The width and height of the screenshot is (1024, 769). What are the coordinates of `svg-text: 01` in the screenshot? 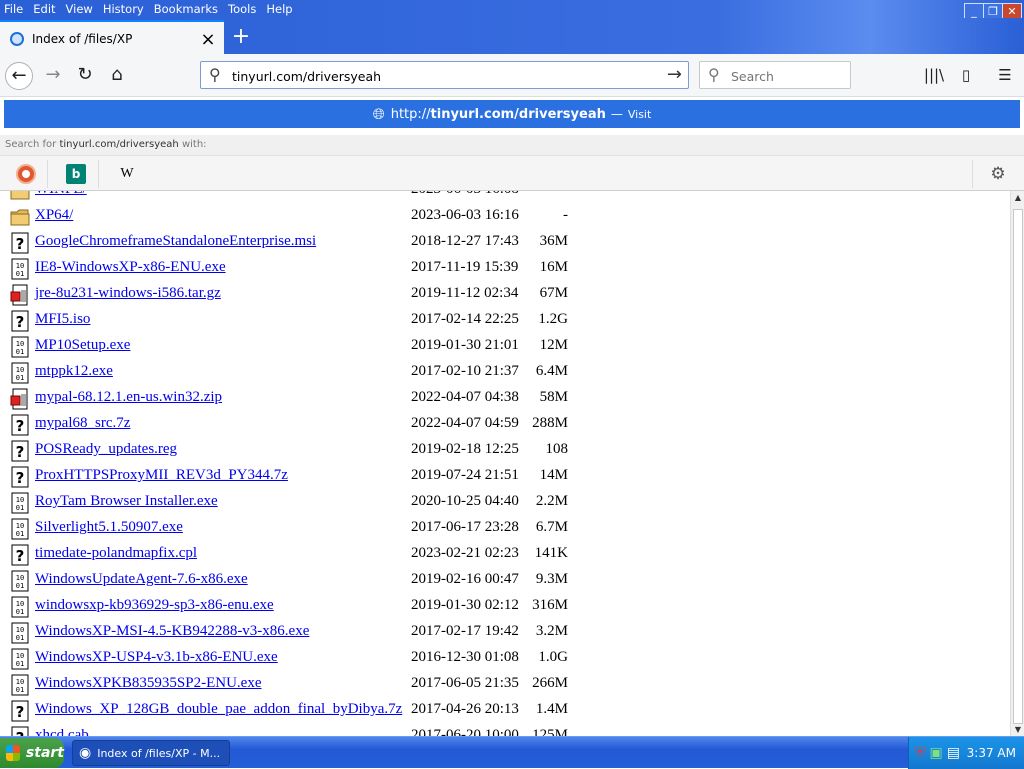 It's located at (20, 690).